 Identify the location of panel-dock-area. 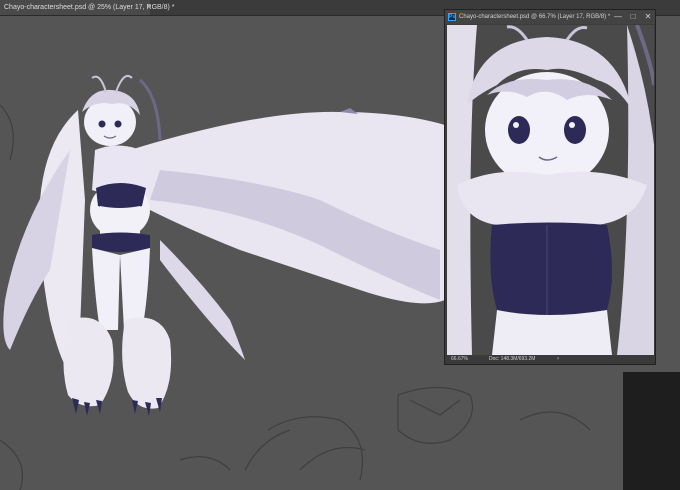
(651, 431).